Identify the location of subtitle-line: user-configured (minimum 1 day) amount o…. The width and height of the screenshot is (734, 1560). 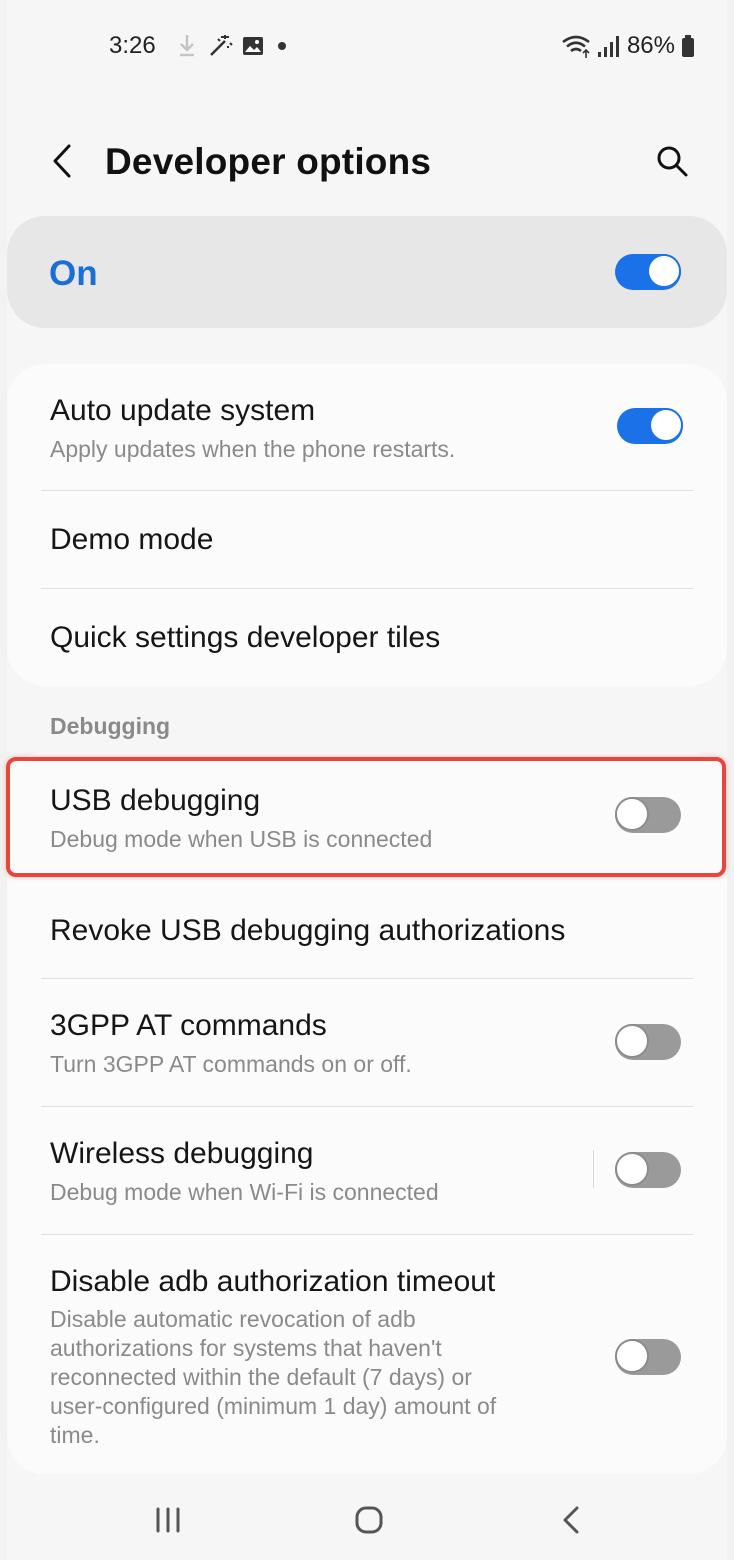
(273, 1406).